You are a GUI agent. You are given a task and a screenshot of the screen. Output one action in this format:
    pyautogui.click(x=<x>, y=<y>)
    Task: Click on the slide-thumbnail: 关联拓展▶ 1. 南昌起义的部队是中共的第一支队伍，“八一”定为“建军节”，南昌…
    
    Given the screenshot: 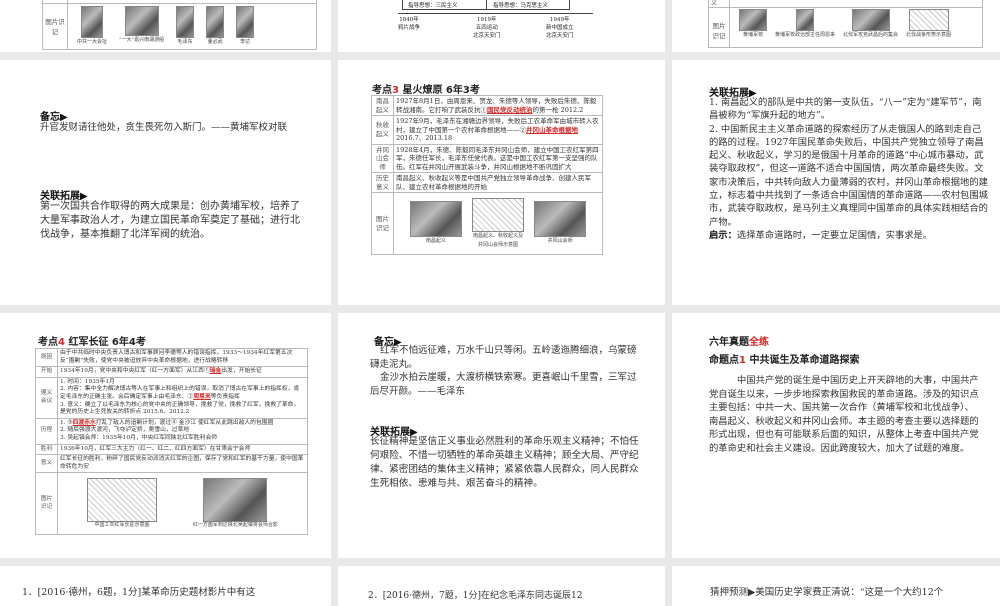 What is the action you would take?
    pyautogui.click(x=836, y=182)
    